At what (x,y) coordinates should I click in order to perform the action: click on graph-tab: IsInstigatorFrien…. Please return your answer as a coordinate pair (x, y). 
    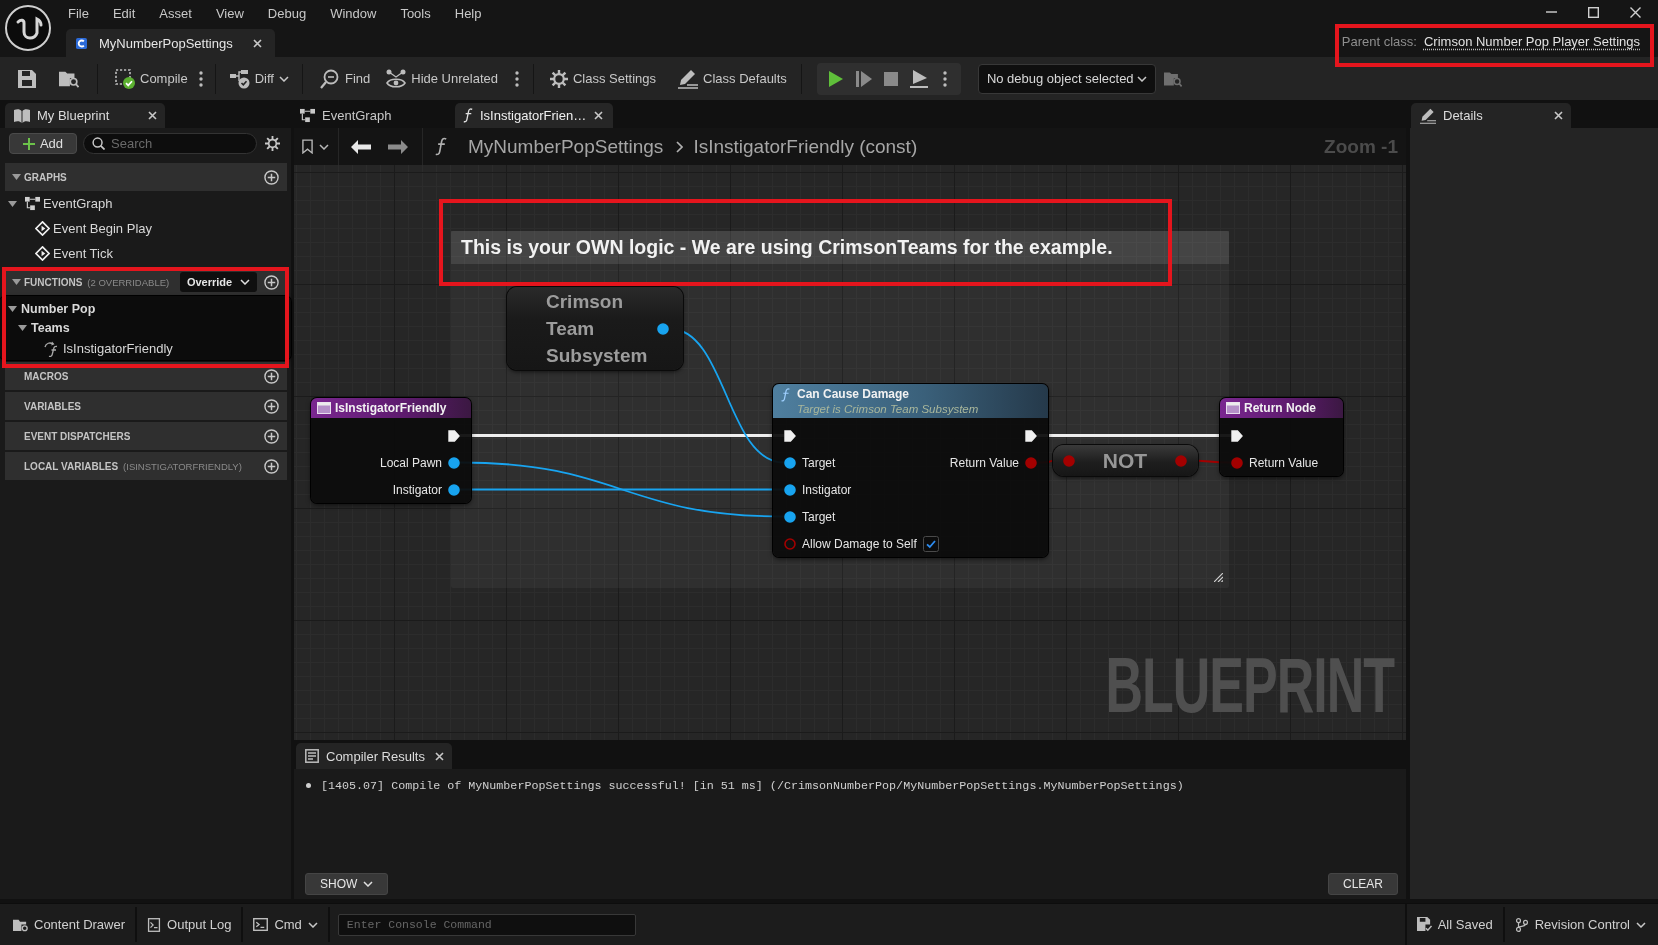
    Looking at the image, I should click on (534, 115).